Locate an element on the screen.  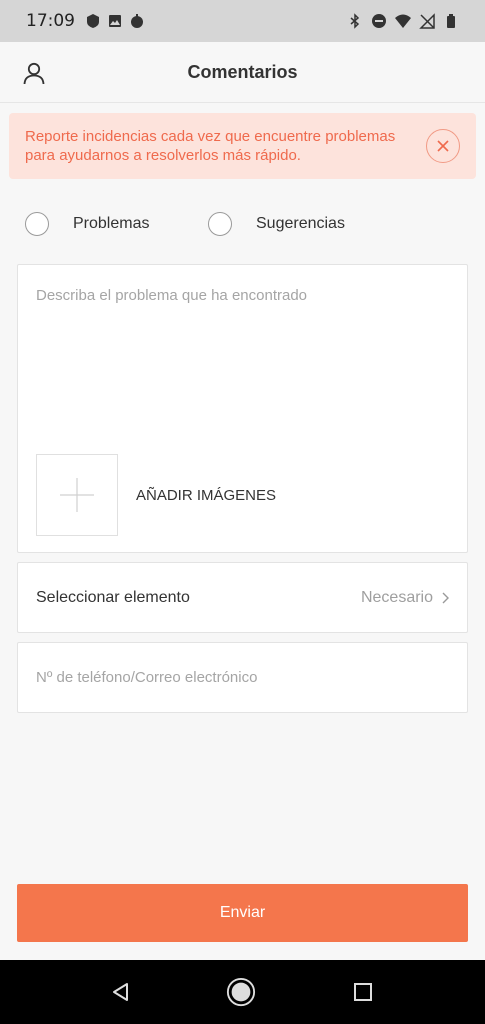
header: Comentarios is located at coordinates (242, 72).